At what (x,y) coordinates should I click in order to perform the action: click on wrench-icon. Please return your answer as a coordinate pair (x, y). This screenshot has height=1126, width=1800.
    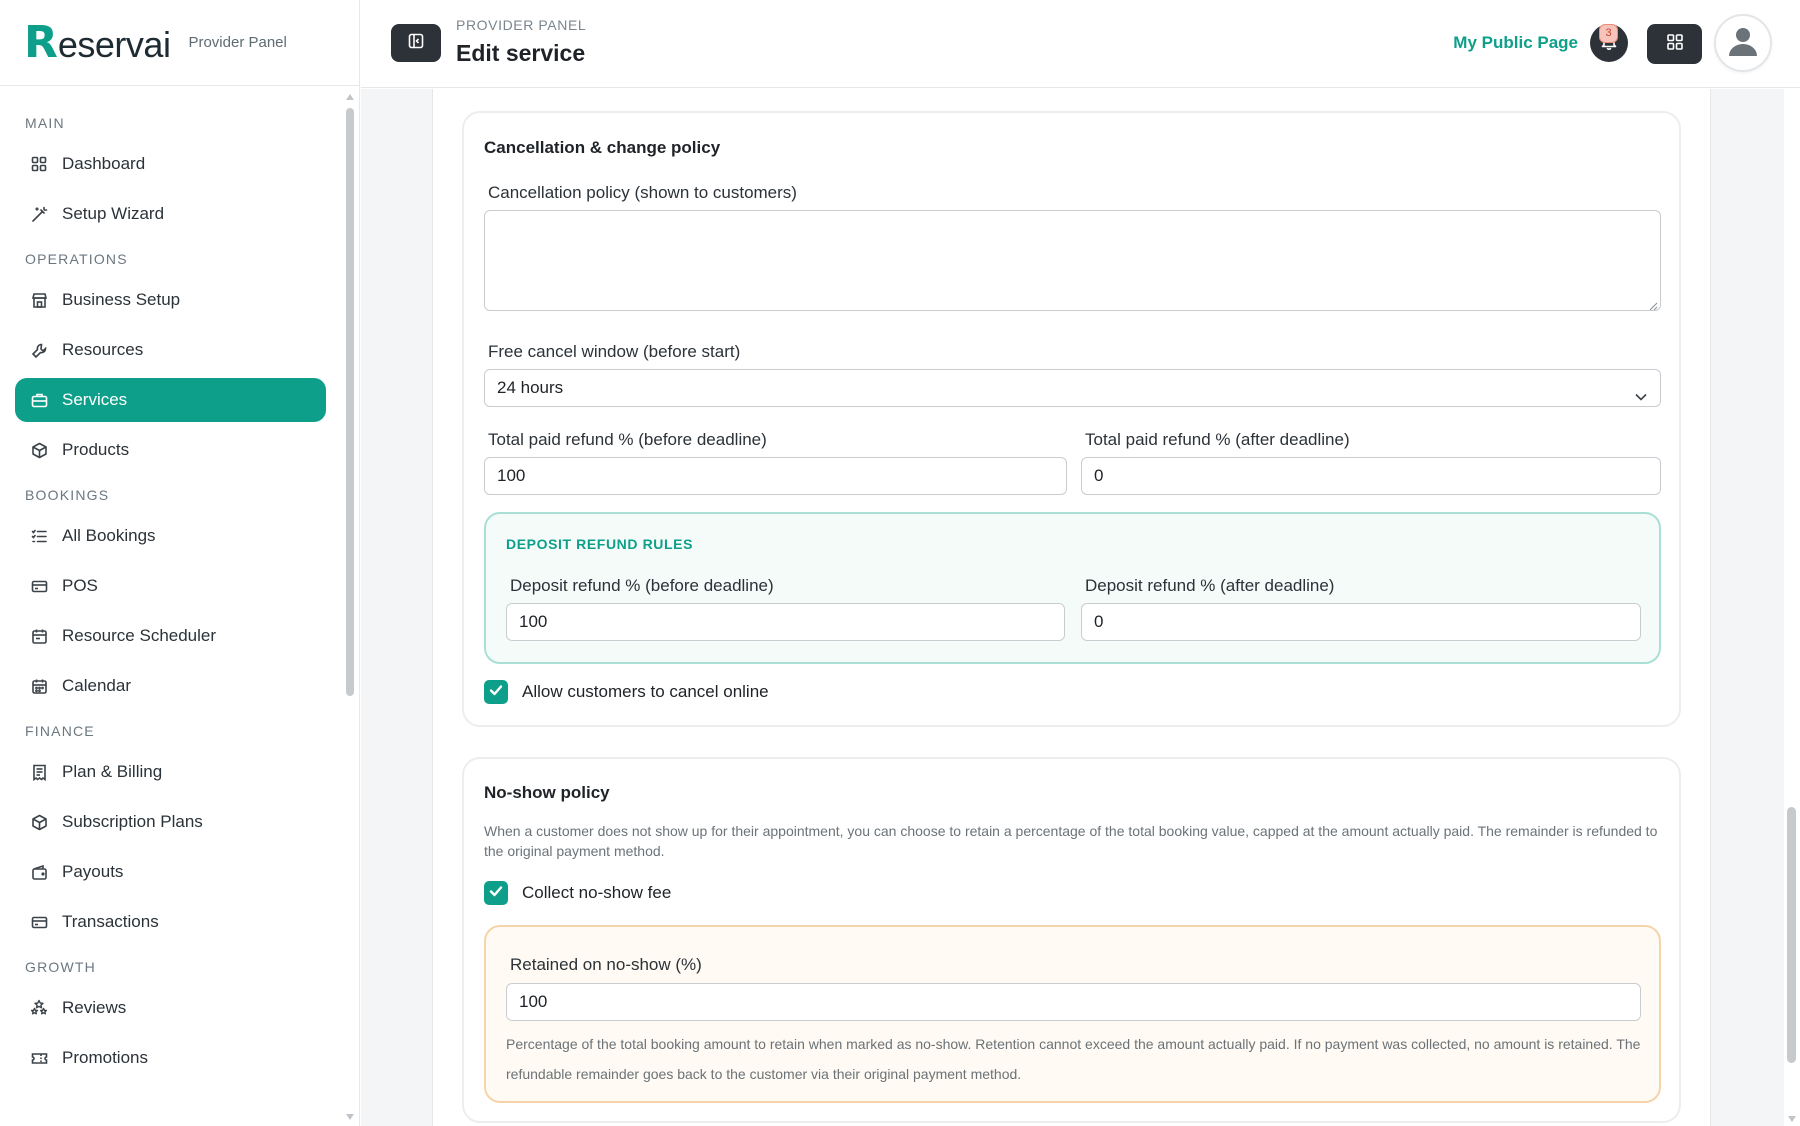
    Looking at the image, I should click on (39, 350).